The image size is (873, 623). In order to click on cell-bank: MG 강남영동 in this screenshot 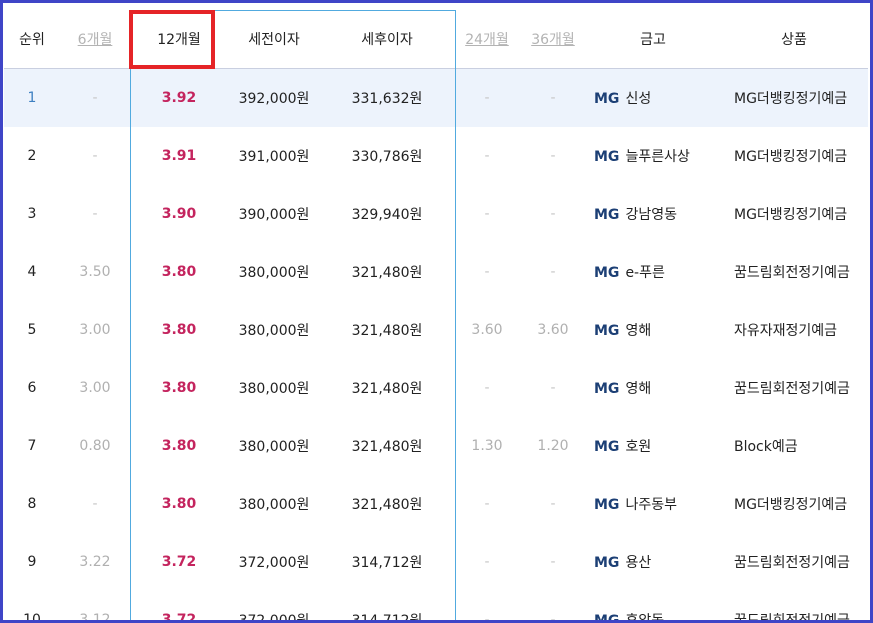, I will do `click(653, 214)`.